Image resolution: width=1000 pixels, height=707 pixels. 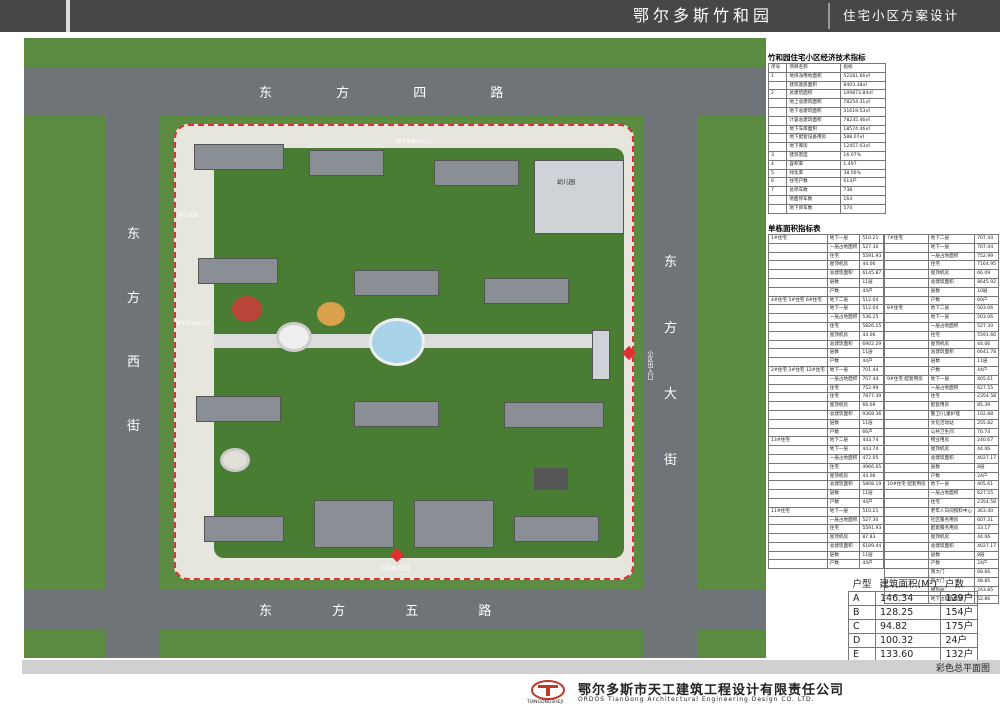 I want to click on unit-right-cell: 6641.78, so click(x=987, y=353).